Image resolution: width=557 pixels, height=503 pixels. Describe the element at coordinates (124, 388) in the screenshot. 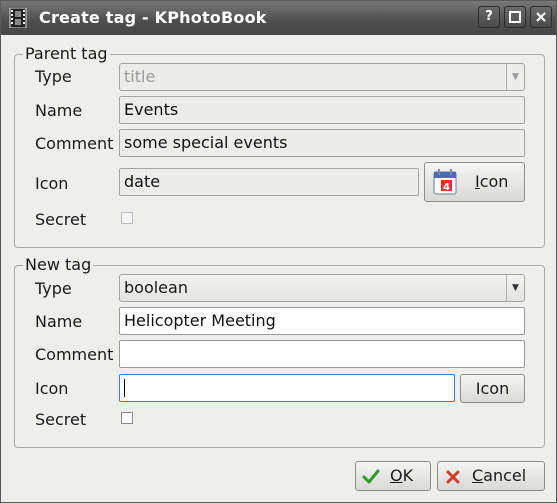

I see `text-cursor` at that location.